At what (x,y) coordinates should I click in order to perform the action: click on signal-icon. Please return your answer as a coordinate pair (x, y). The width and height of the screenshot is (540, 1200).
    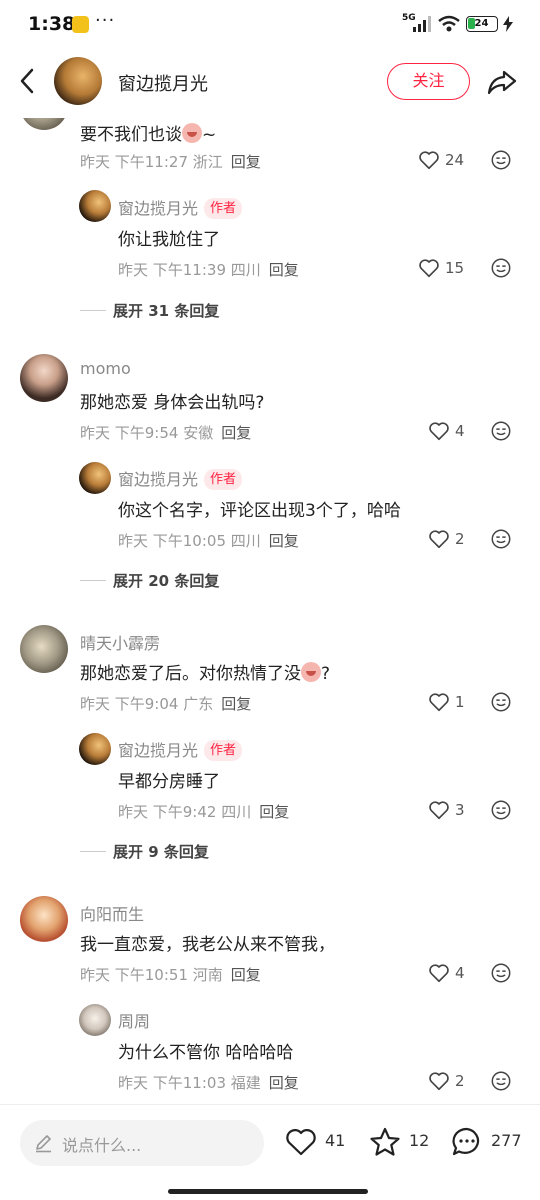
    Looking at the image, I should click on (422, 24).